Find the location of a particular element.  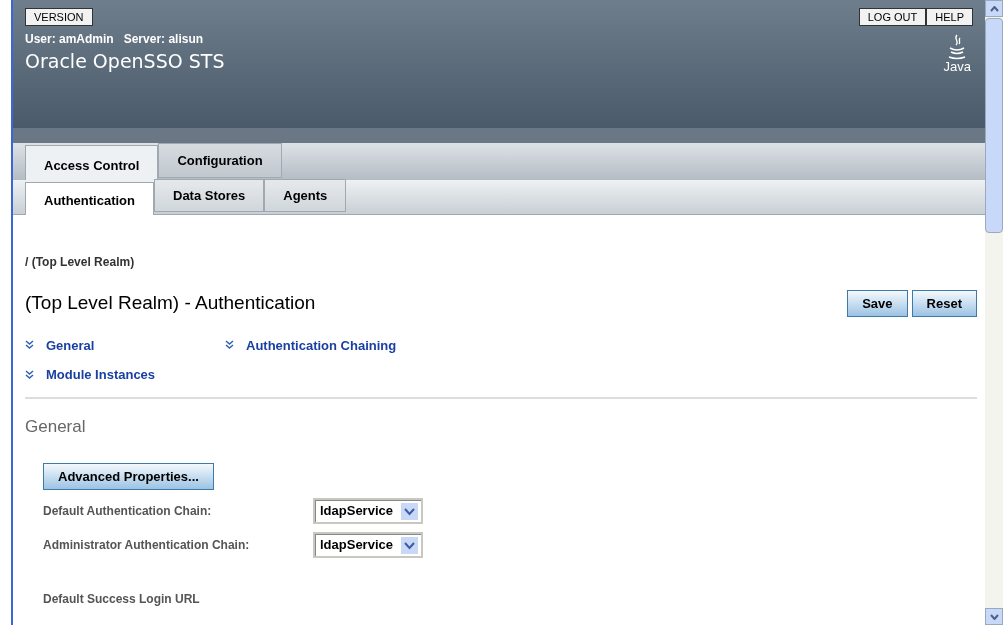

help-button: HELP is located at coordinates (949, 17).